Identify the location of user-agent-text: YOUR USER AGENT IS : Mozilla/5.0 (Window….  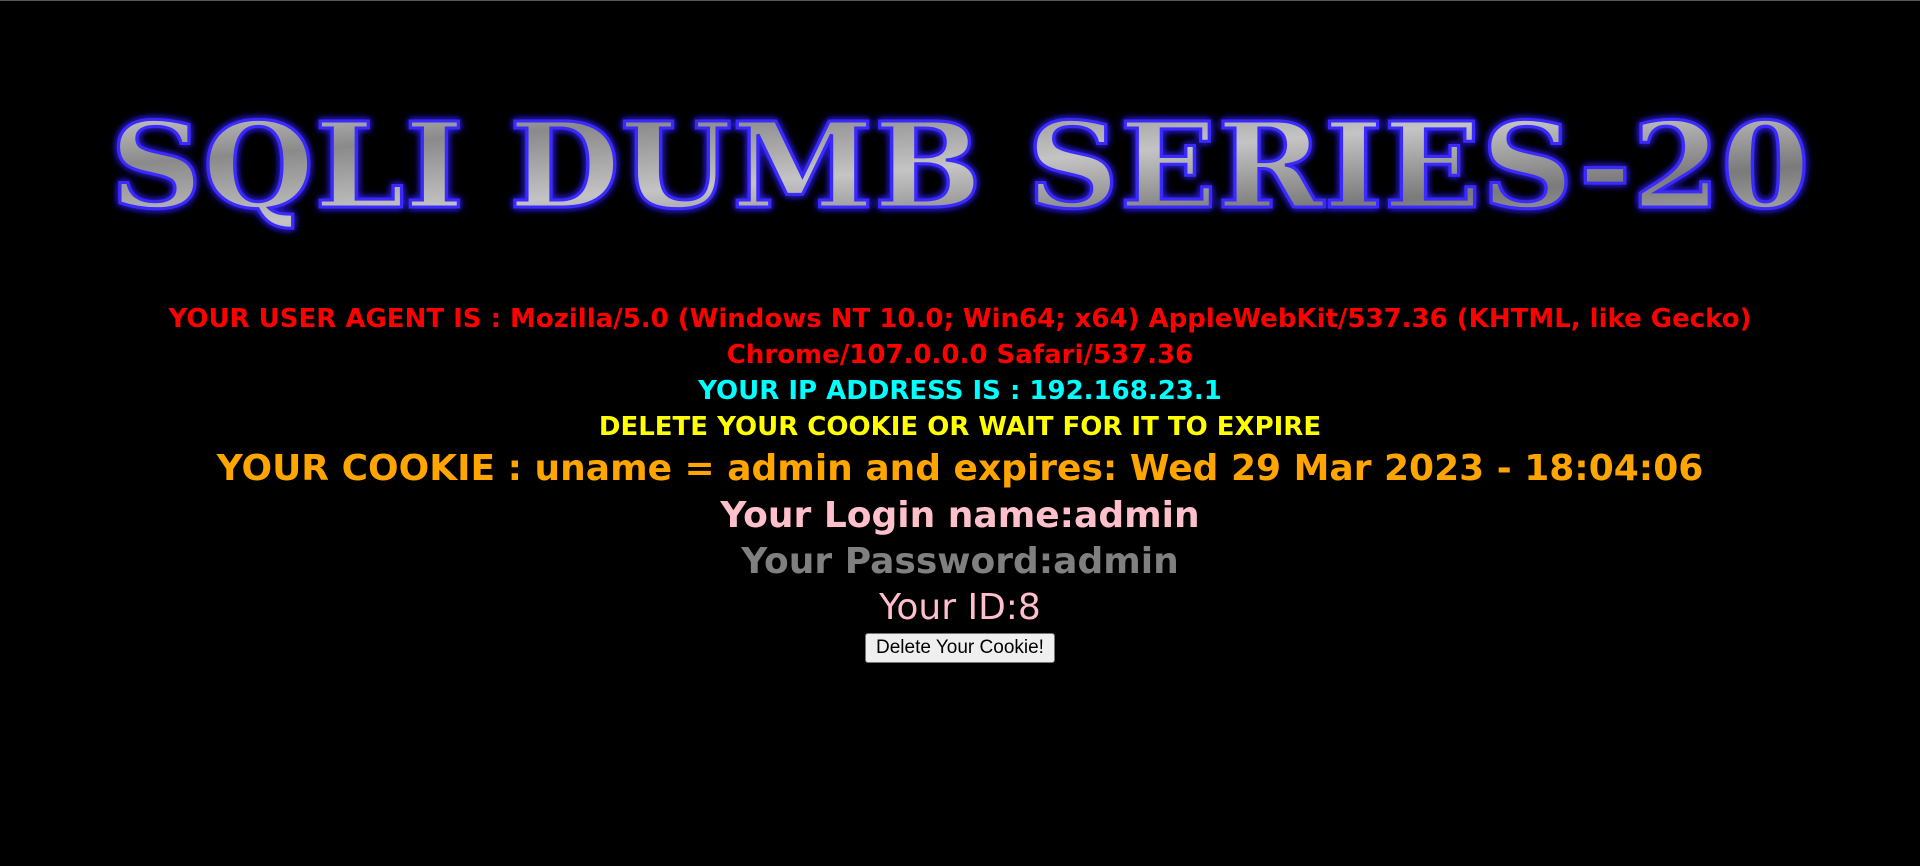
(960, 337).